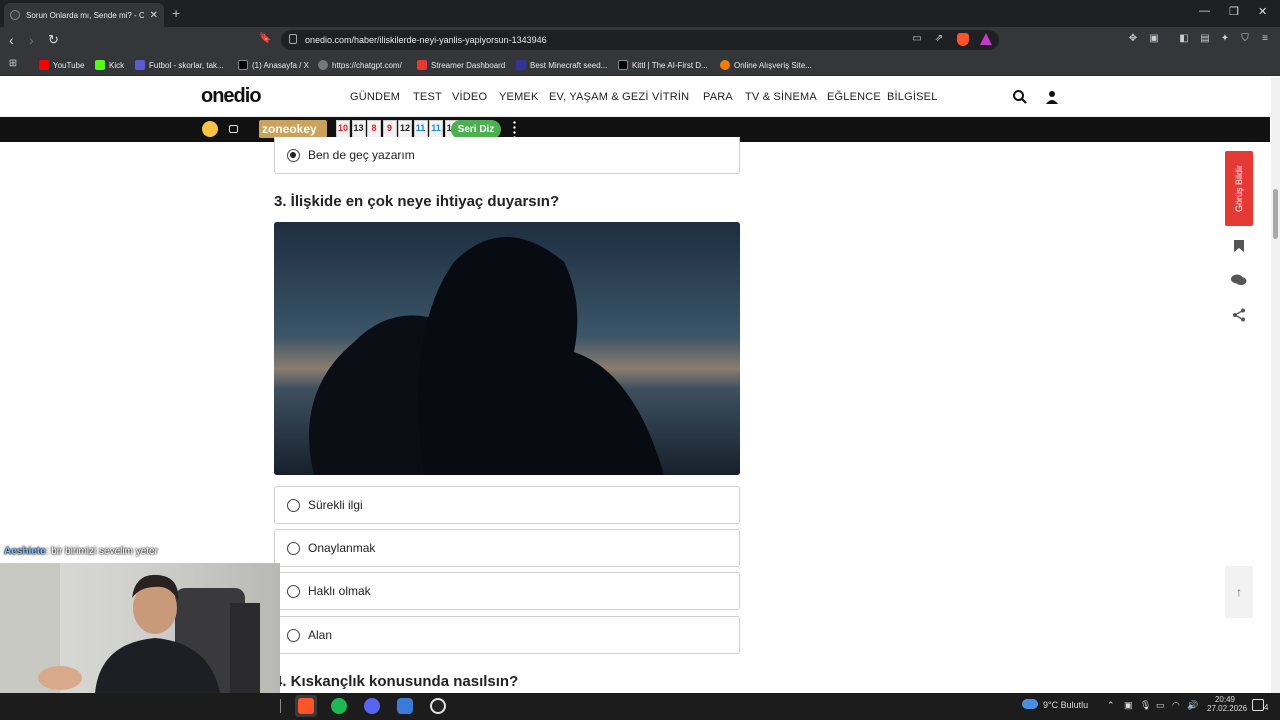 This screenshot has width=1280, height=720. I want to click on volume-icon: 🔊, so click(1192, 705).